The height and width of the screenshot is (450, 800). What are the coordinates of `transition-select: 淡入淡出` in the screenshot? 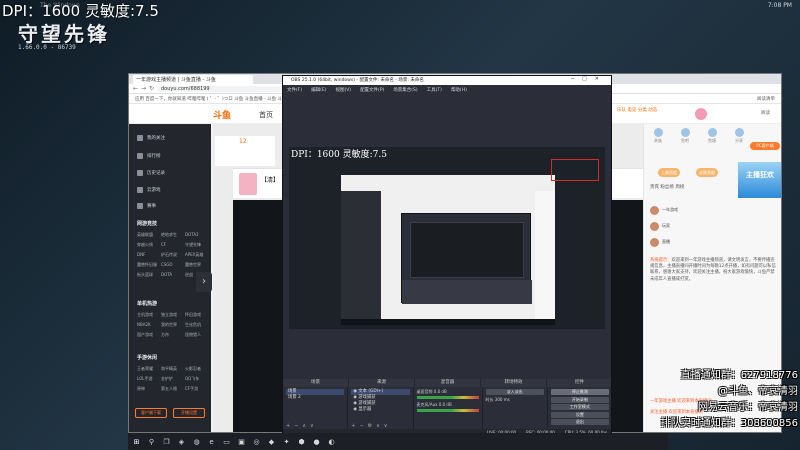 It's located at (514, 392).